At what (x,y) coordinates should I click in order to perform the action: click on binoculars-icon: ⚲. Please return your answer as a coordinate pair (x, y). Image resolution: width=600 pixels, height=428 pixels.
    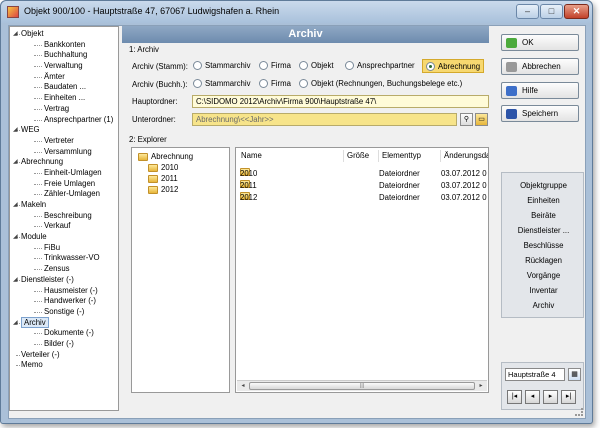
    Looking at the image, I should click on (466, 119).